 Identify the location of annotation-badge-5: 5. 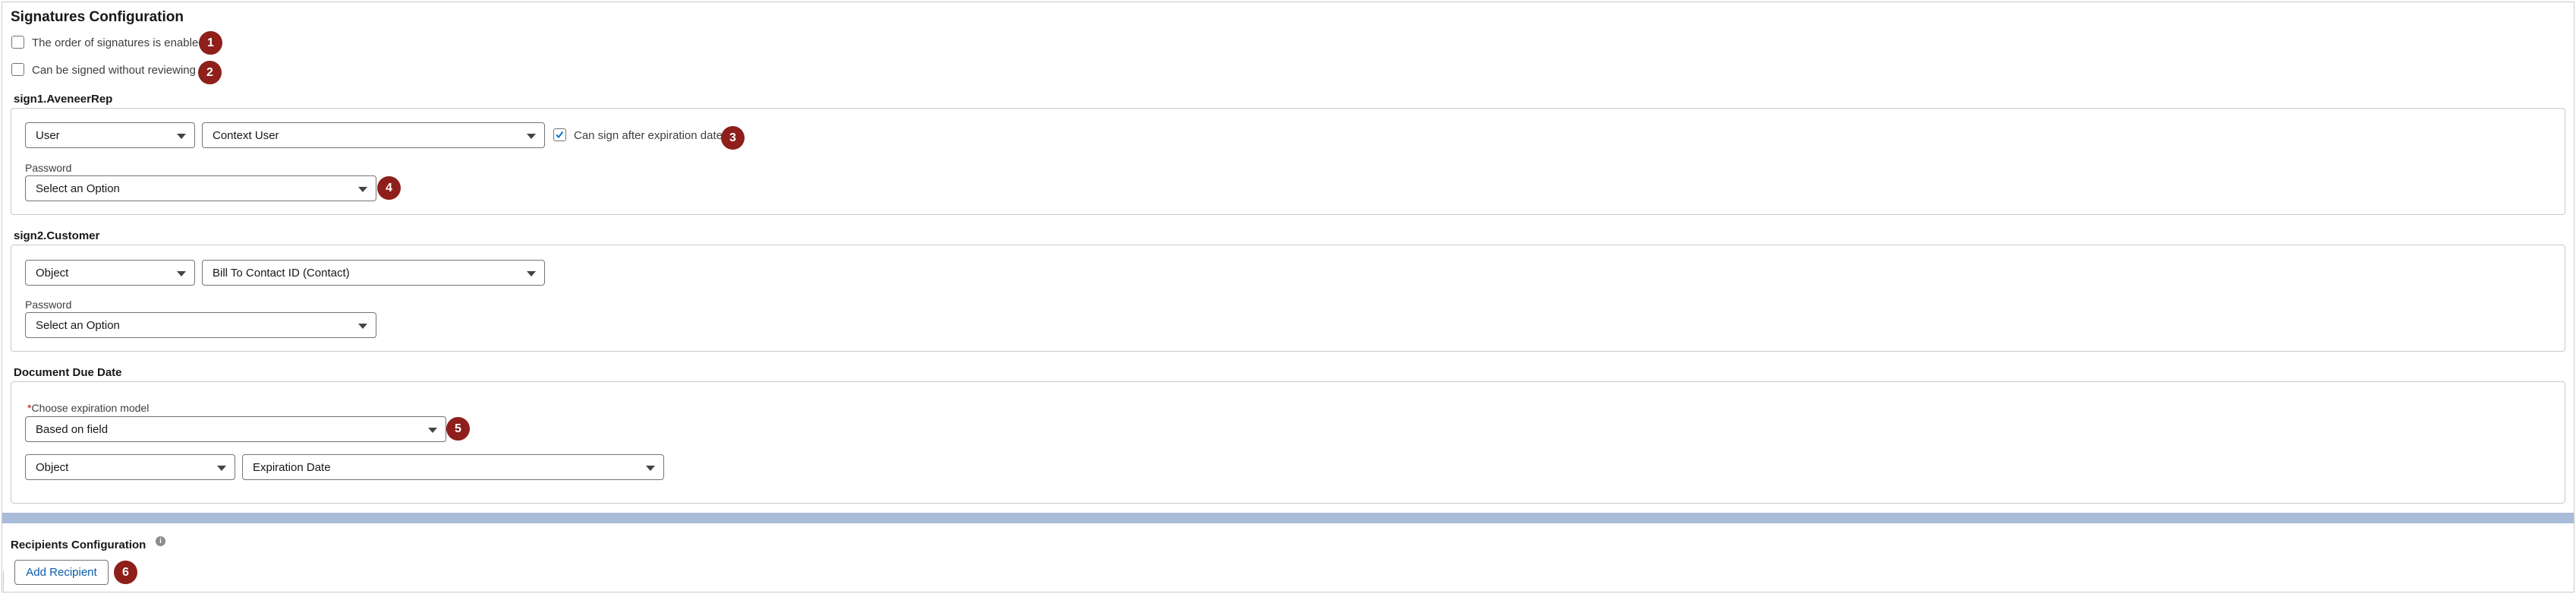
(458, 429).